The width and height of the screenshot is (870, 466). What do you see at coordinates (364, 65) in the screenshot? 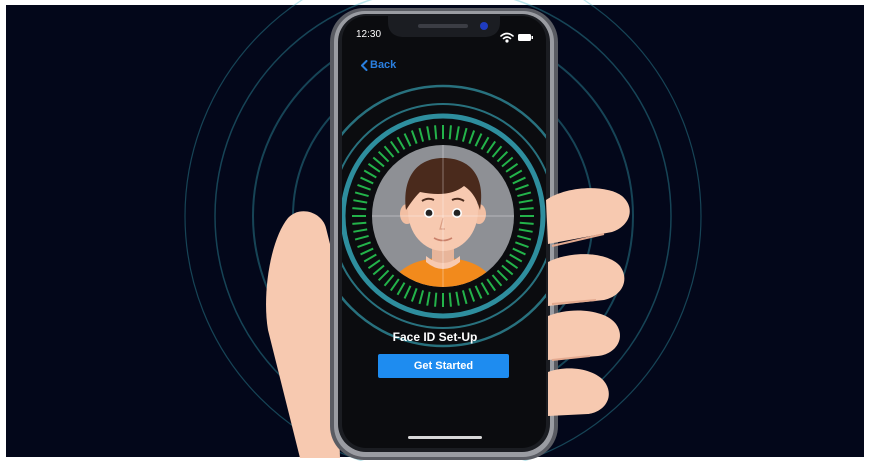
I see `chevron-left-icon` at bounding box center [364, 65].